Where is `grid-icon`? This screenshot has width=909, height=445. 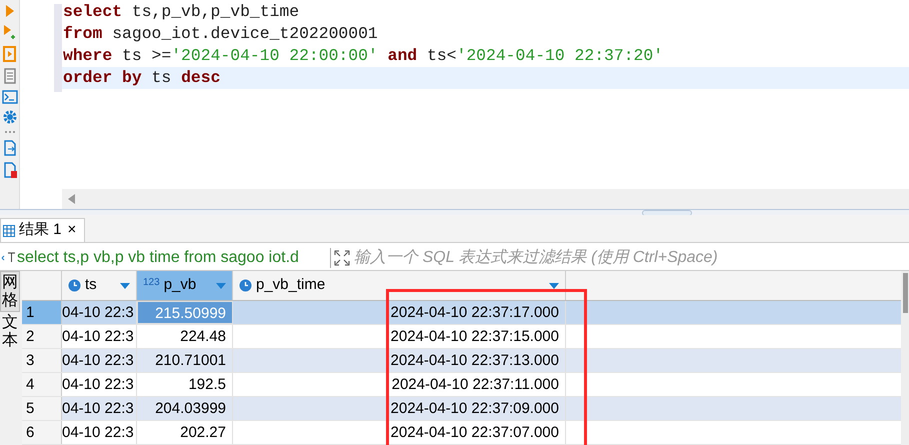
grid-icon is located at coordinates (9, 230).